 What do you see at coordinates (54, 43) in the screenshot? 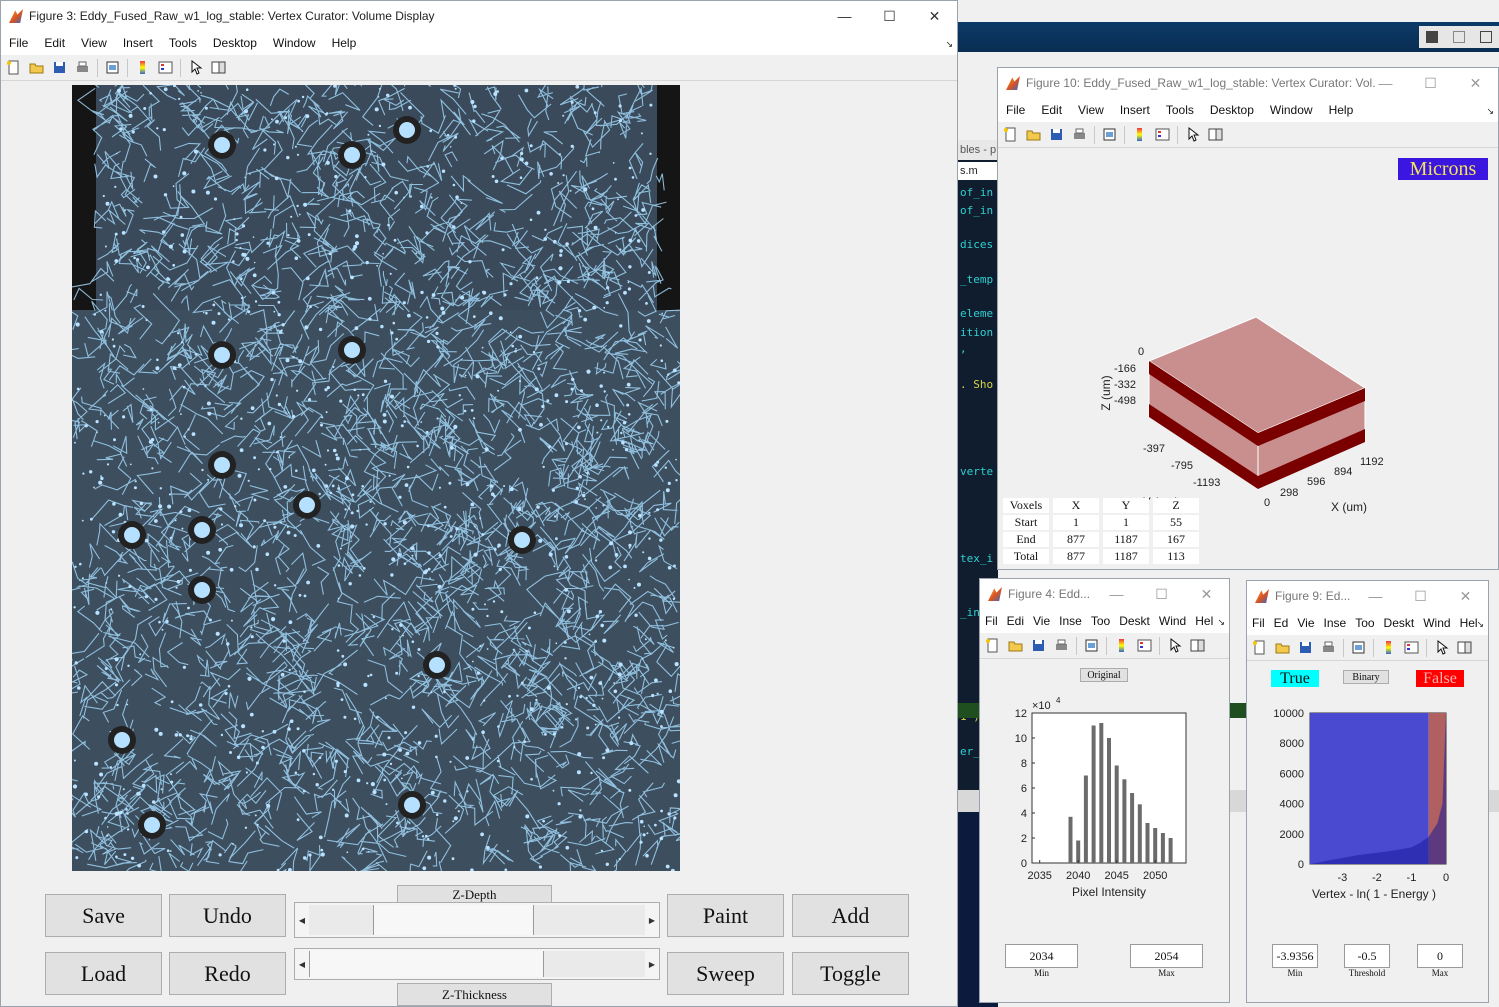
I see `menu-edit: Edit` at bounding box center [54, 43].